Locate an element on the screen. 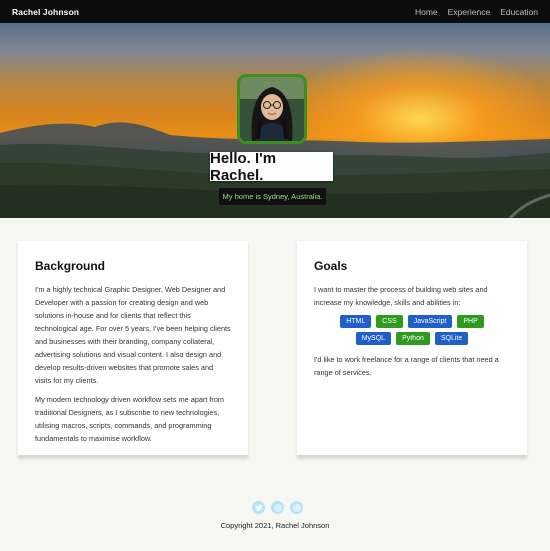 The height and width of the screenshot is (551, 550). nav-link-experience: Experience is located at coordinates (469, 12).